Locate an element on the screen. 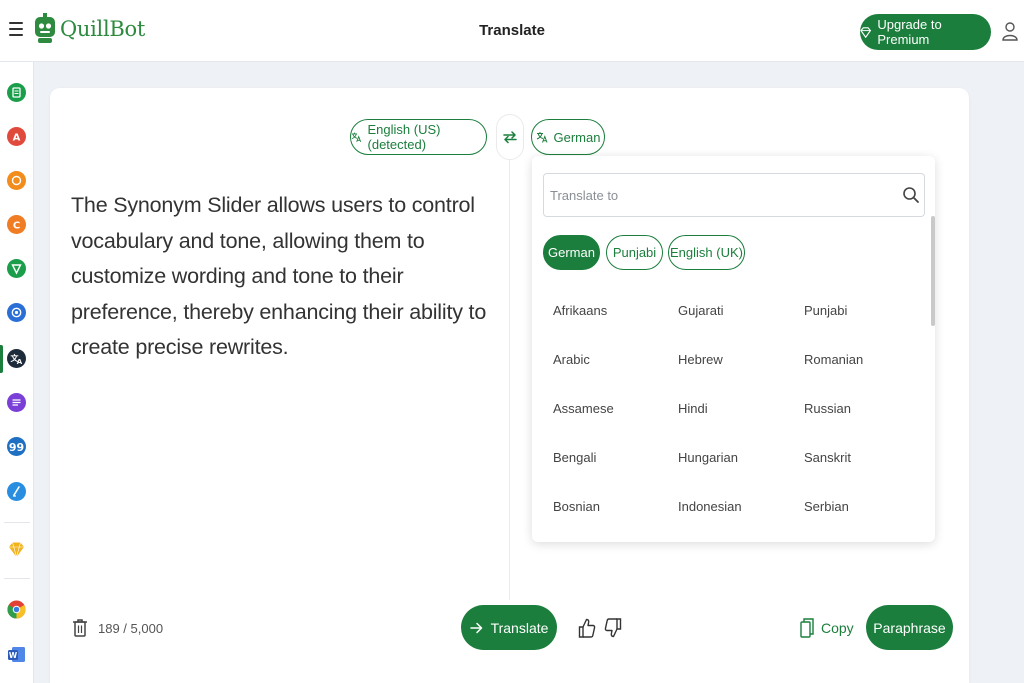  translate-button: Translate is located at coordinates (509, 627).